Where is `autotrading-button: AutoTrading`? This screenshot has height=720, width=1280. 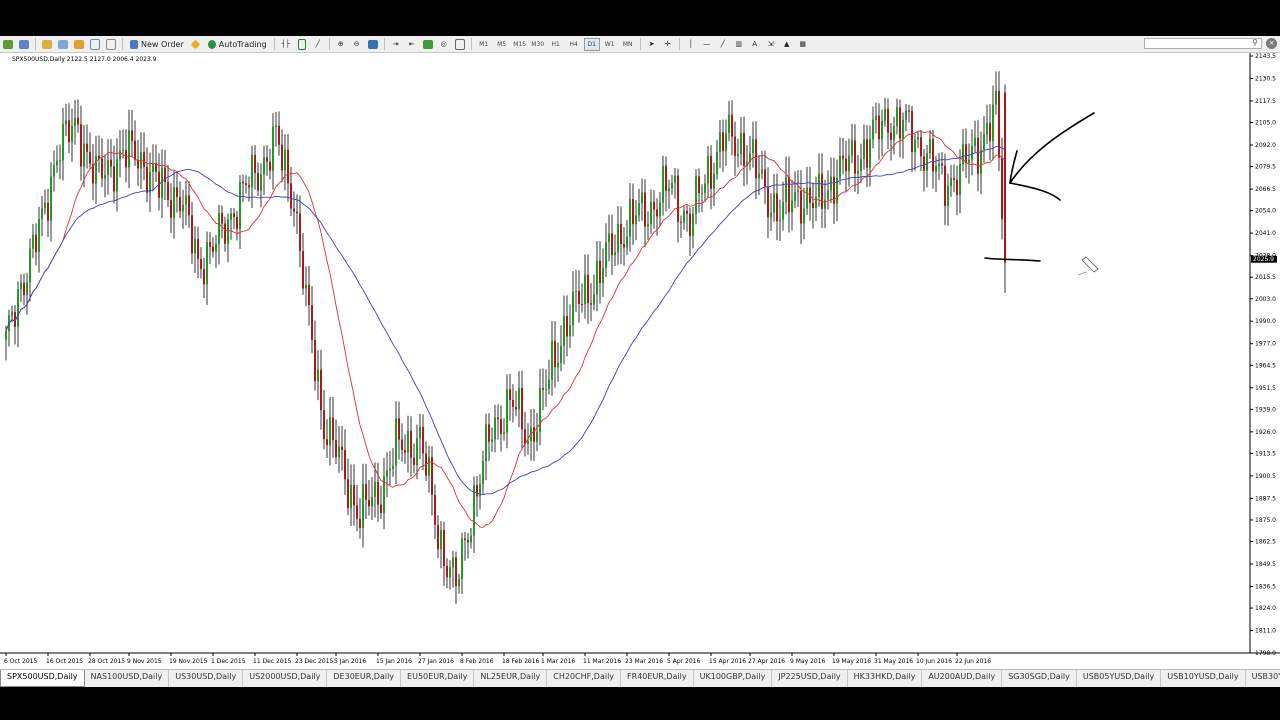 autotrading-button: AutoTrading is located at coordinates (237, 44).